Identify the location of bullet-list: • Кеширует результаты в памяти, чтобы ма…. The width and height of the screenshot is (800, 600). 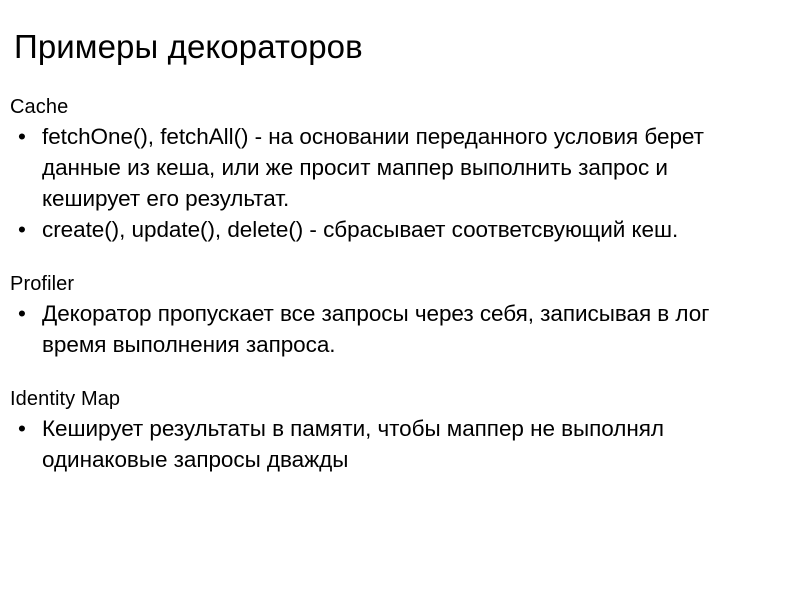
(395, 444).